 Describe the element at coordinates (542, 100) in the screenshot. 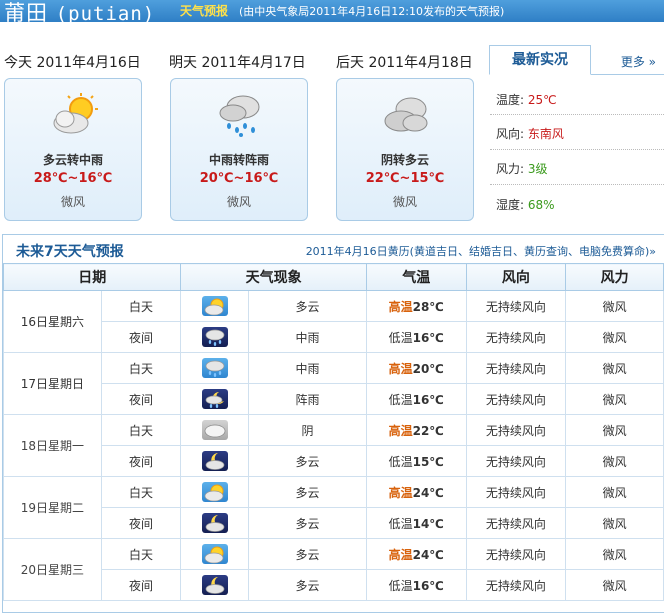

I see `live-value: 25℃` at that location.